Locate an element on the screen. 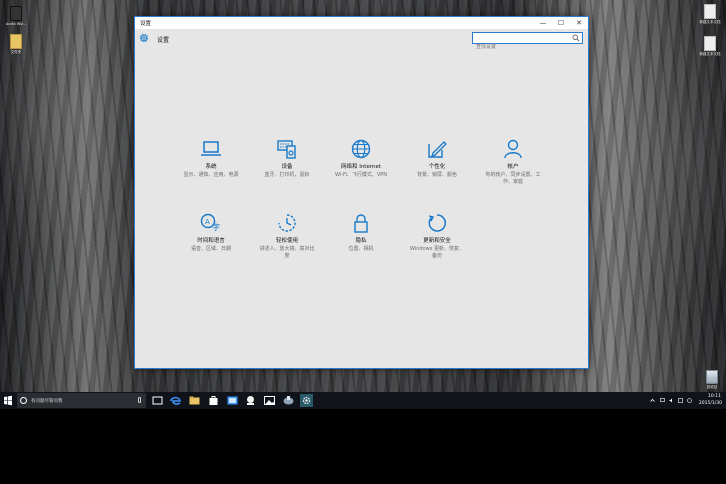 The width and height of the screenshot is (726, 484). close-button: ✕ is located at coordinates (579, 23).